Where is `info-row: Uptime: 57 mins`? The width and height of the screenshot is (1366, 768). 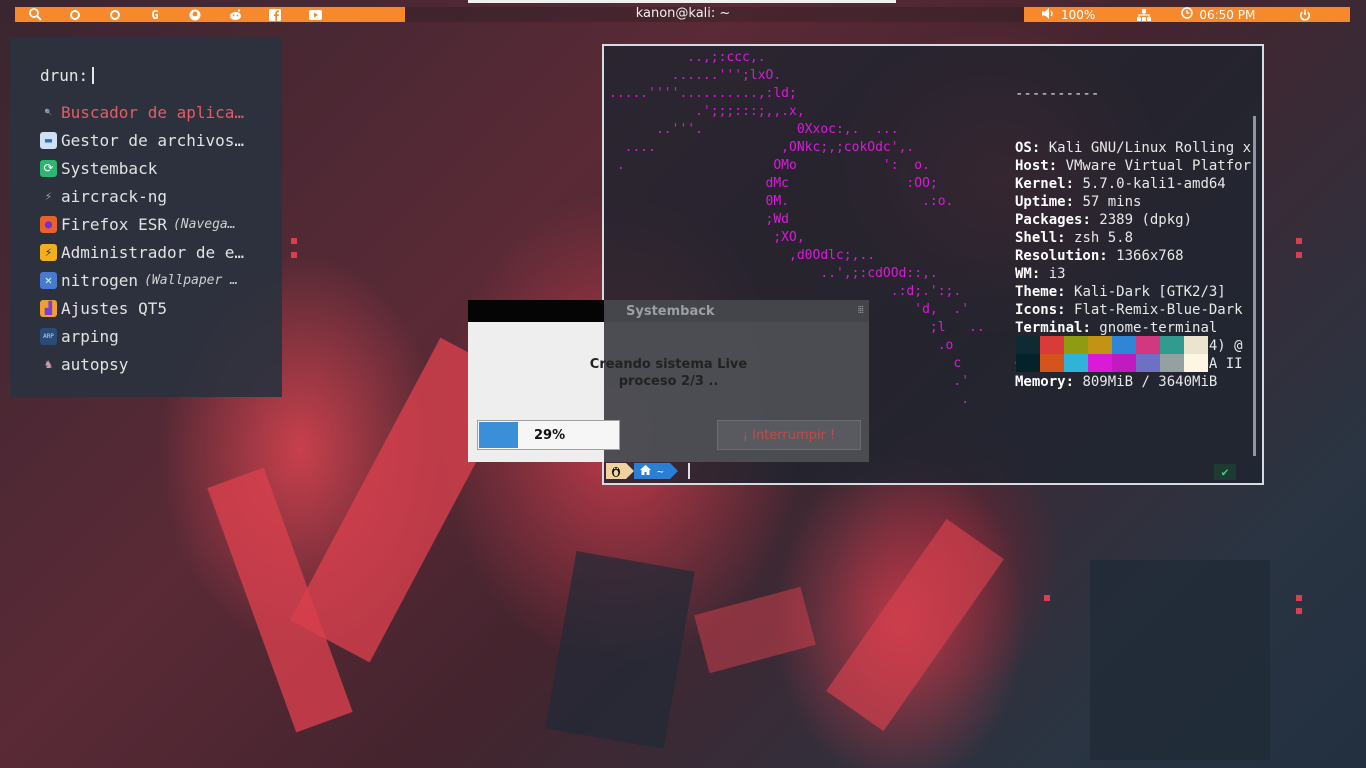 info-row: Uptime: 57 mins is located at coordinates (1078, 202).